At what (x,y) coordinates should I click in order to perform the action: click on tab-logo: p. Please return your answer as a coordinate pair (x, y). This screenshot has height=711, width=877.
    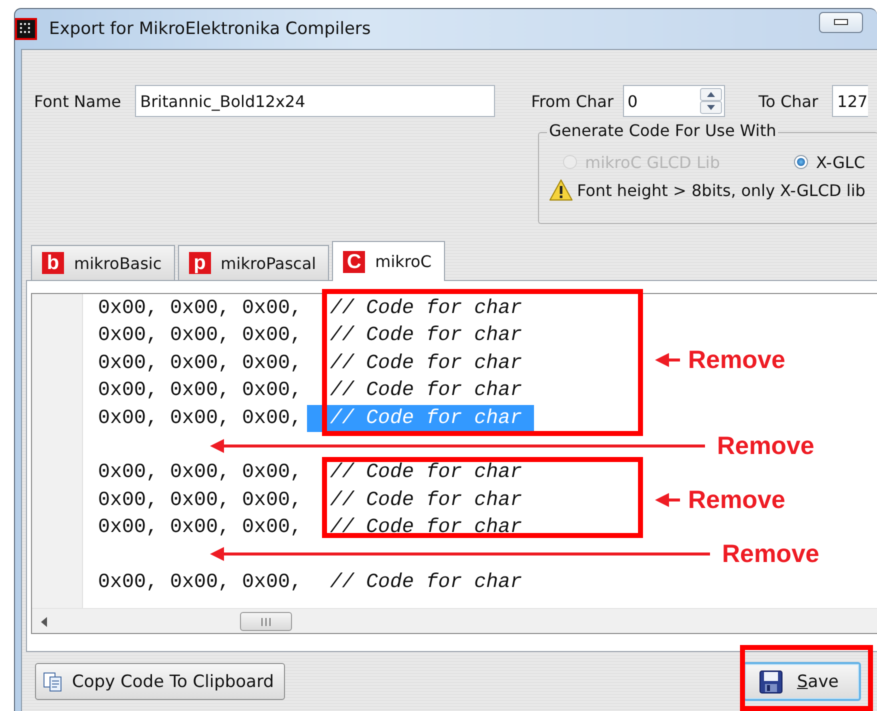
    Looking at the image, I should click on (199, 263).